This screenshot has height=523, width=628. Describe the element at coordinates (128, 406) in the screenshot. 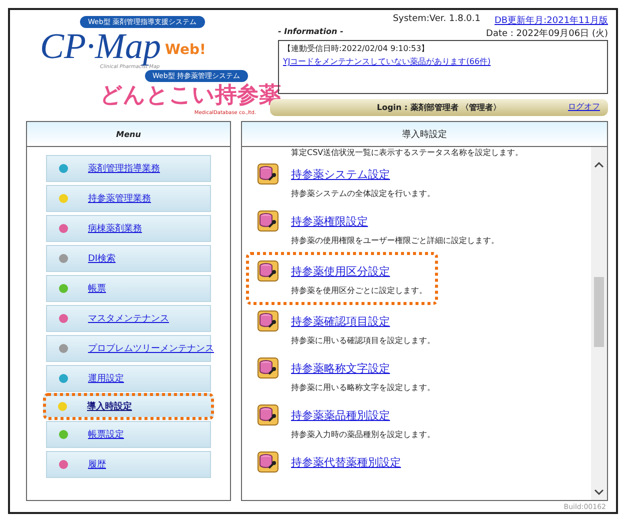

I see `menu-item: 導入時設定` at that location.